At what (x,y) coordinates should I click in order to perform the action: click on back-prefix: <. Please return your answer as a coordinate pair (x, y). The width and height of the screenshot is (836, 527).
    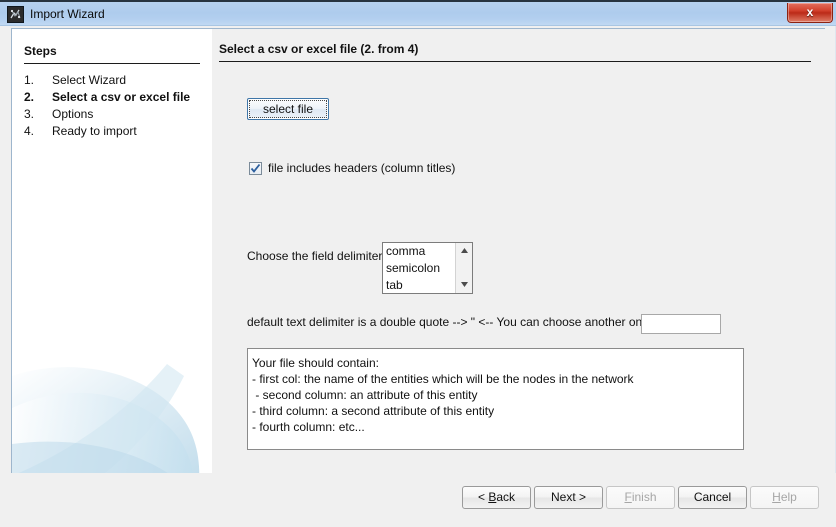
    Looking at the image, I should click on (483, 497).